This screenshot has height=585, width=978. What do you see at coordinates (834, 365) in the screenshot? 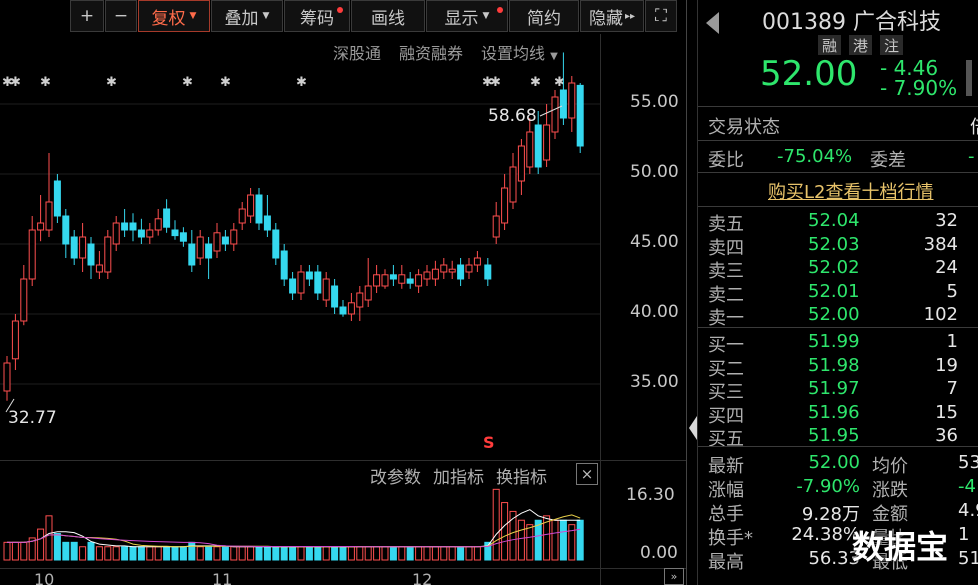
I see `level-price: 51.98` at bounding box center [834, 365].